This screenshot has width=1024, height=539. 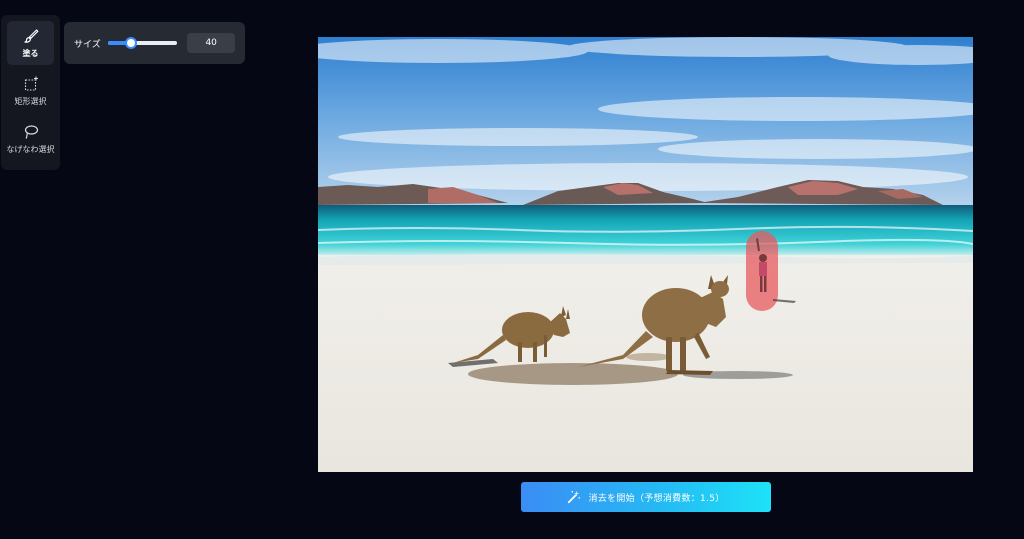 I want to click on lasso-icon, so click(x=31, y=131).